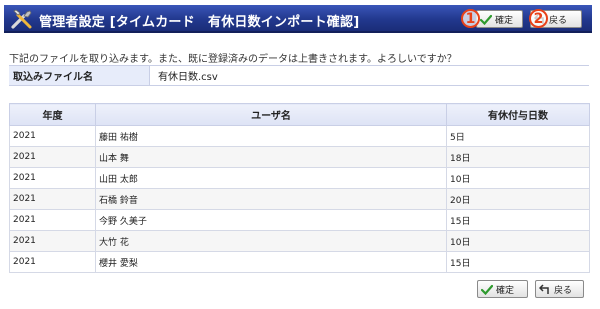 This screenshot has height=309, width=600. What do you see at coordinates (271, 178) in the screenshot?
I see `user-cell: 山田 太郎` at bounding box center [271, 178].